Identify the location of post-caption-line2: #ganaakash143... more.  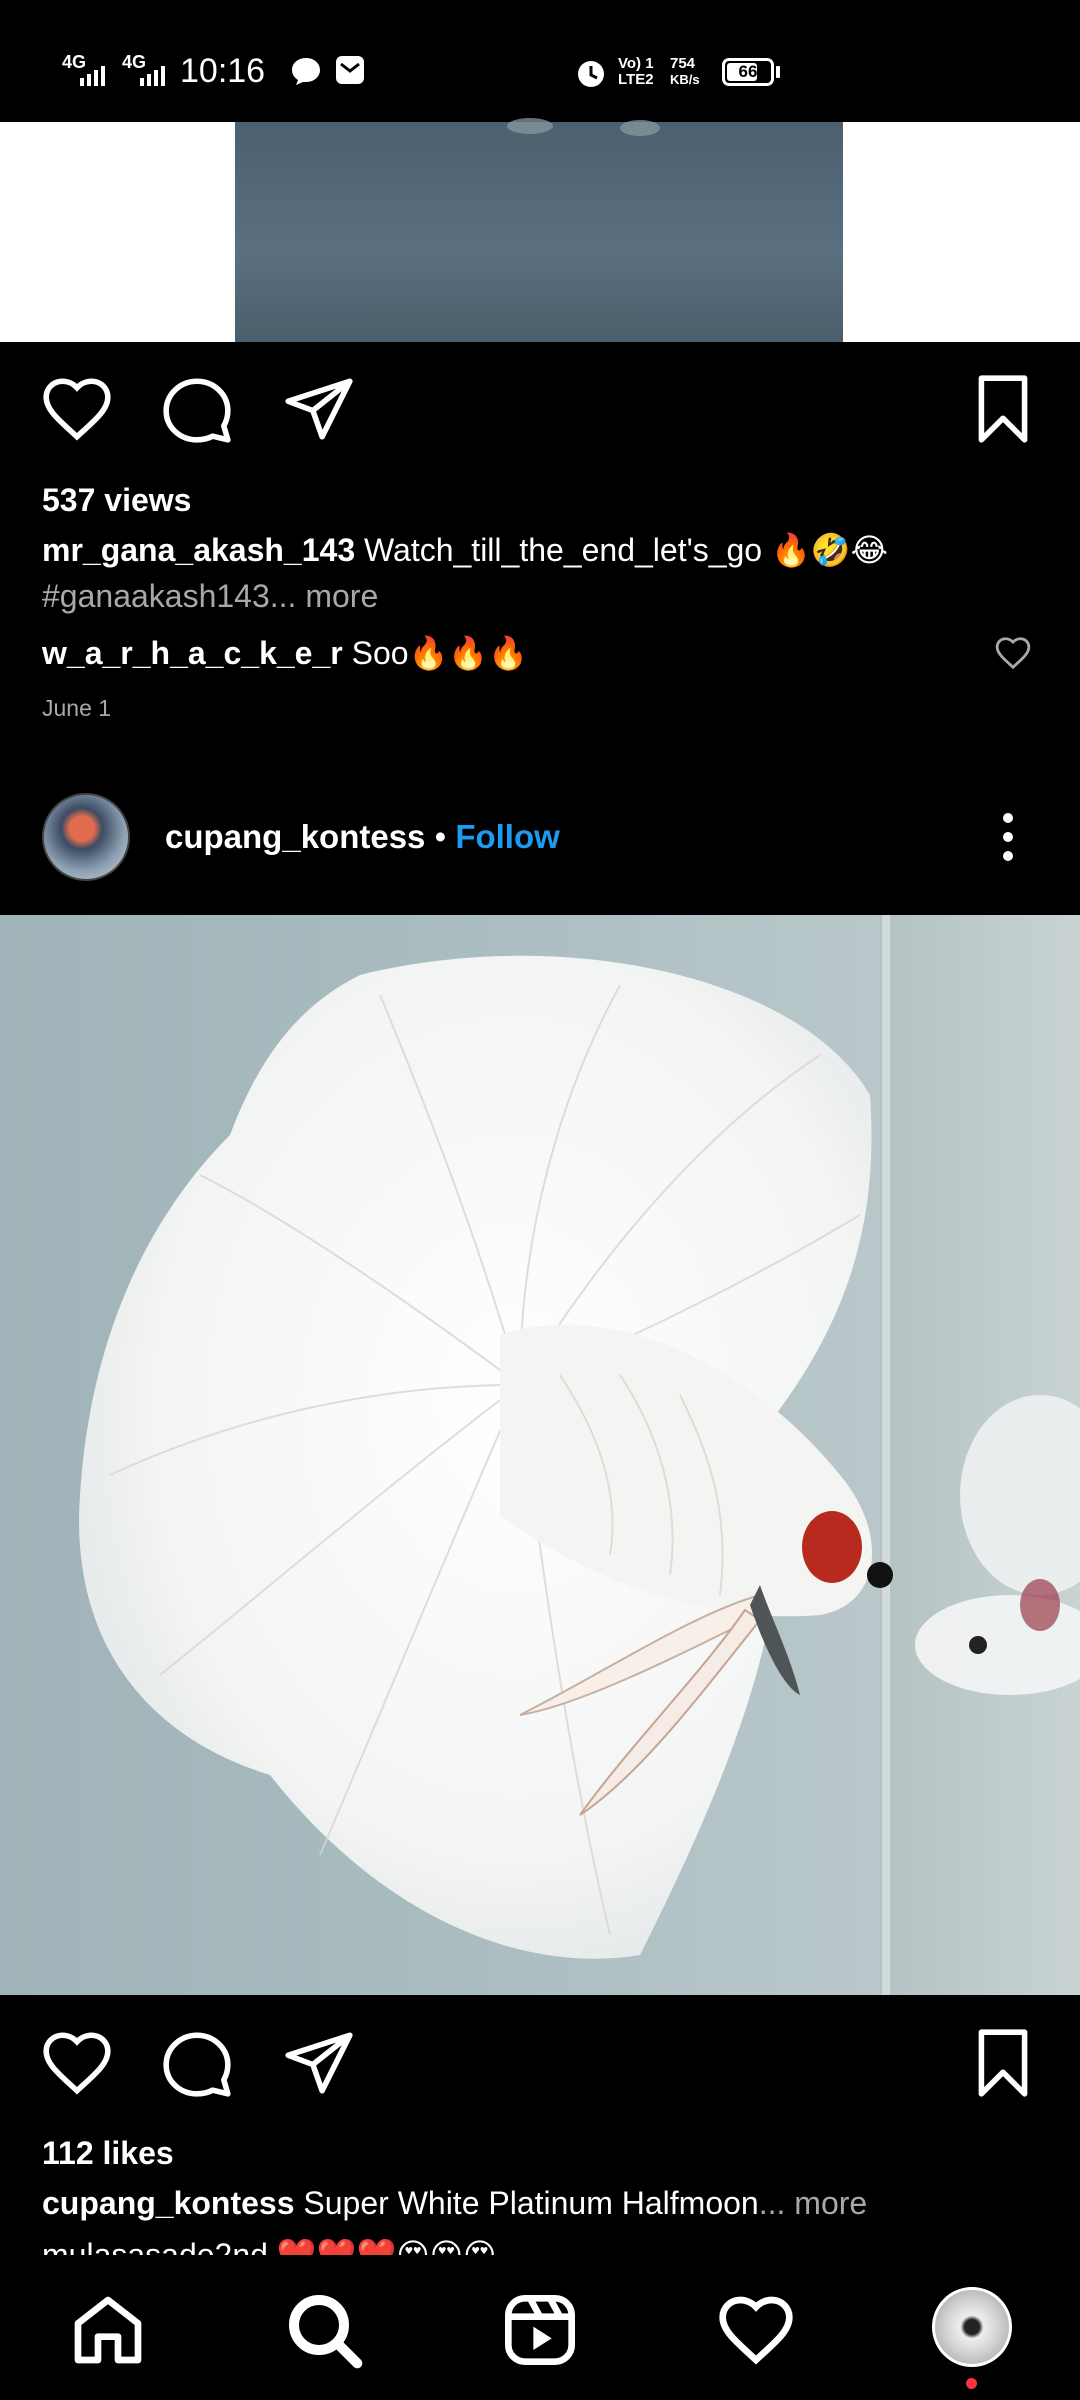
(210, 596).